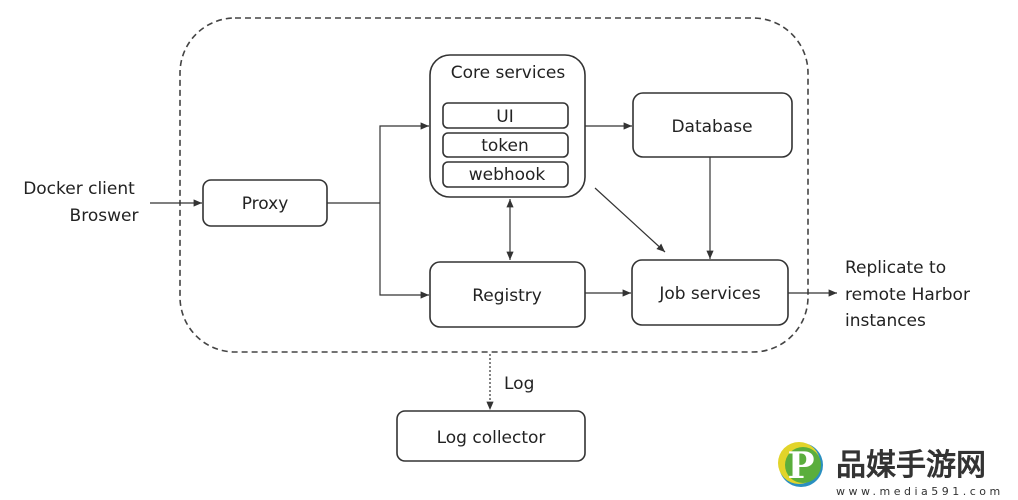 The width and height of the screenshot is (1018, 500). I want to click on watermark-url: www.media591.com, so click(920, 491).